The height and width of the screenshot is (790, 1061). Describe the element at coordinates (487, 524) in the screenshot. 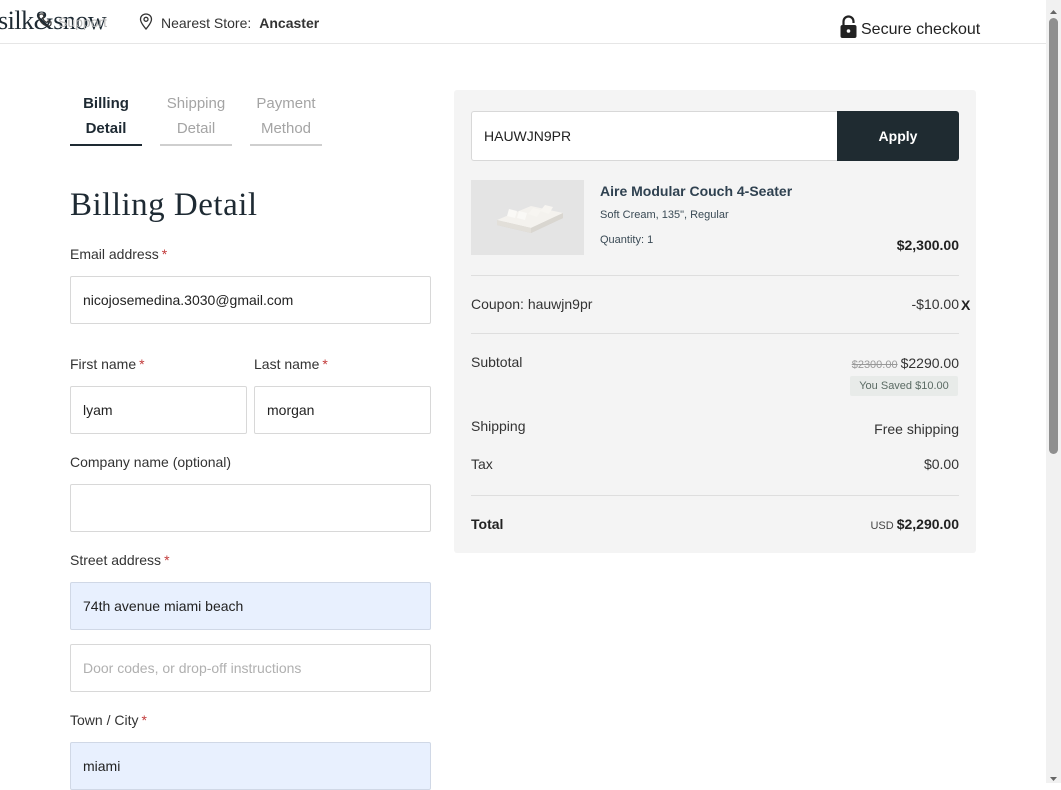

I see `total-label: Total` at that location.